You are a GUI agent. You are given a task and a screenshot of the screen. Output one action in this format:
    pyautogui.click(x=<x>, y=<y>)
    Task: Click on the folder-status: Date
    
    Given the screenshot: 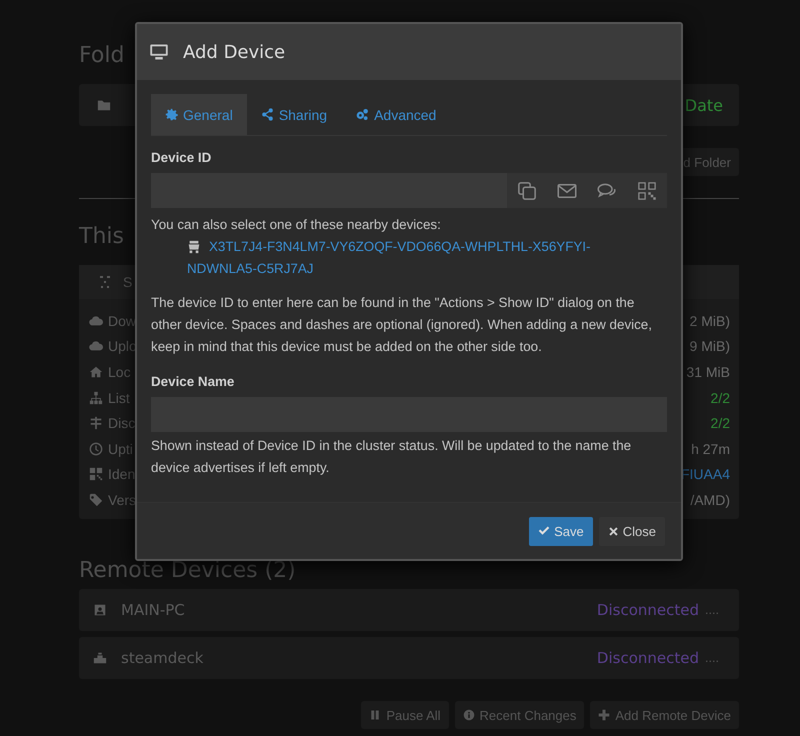 What is the action you would take?
    pyautogui.click(x=703, y=105)
    